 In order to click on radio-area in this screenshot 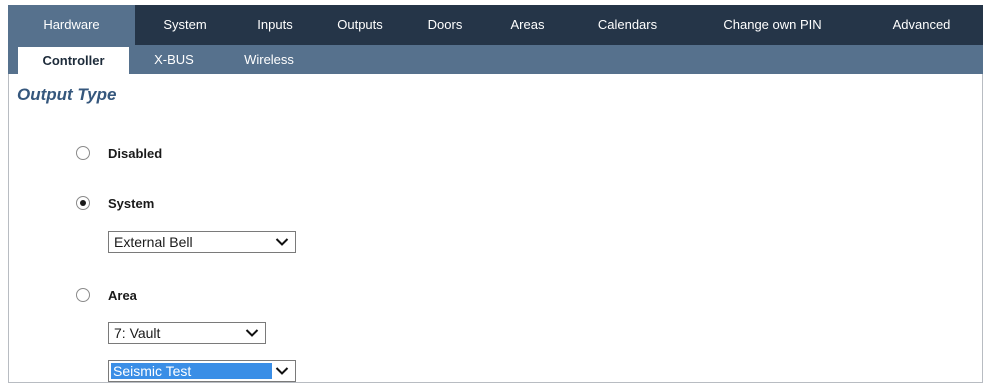, I will do `click(83, 295)`.